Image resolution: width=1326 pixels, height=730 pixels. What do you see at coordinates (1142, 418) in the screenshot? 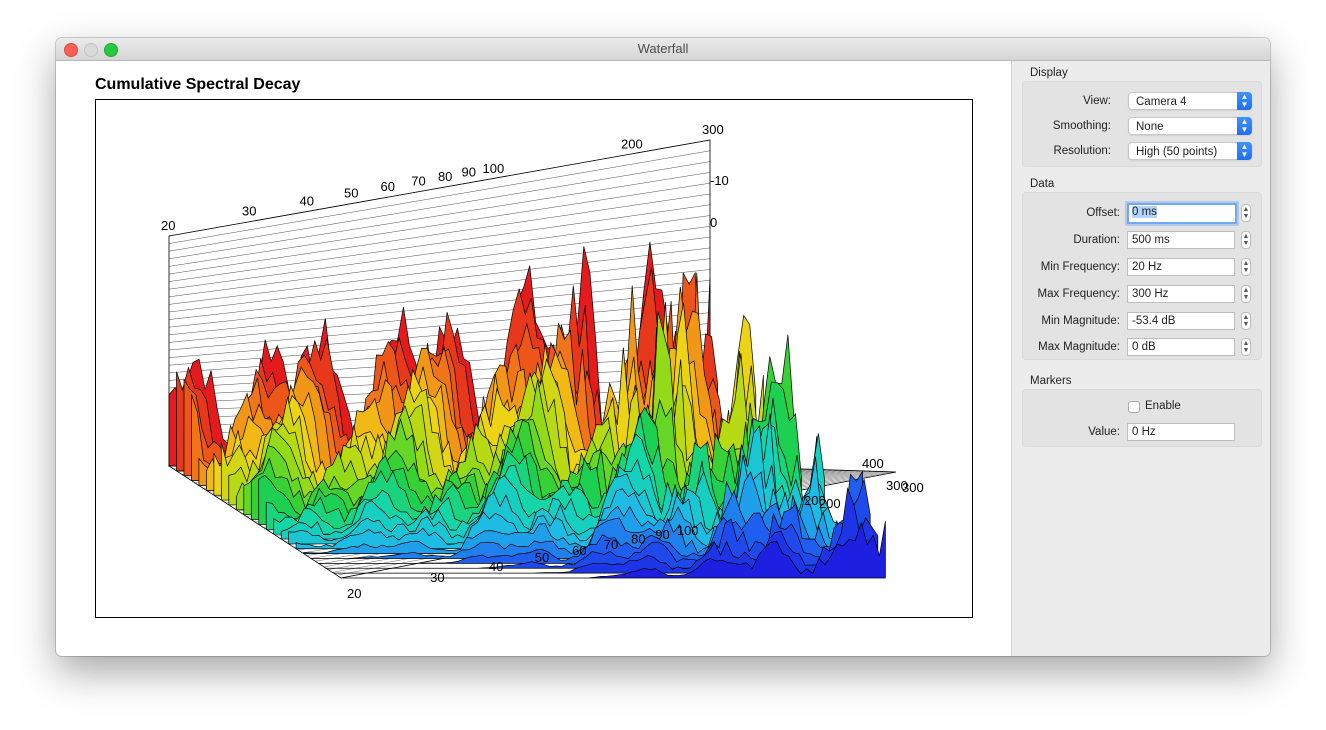
I see `markers-group: Enable Value: 0 Hz` at bounding box center [1142, 418].